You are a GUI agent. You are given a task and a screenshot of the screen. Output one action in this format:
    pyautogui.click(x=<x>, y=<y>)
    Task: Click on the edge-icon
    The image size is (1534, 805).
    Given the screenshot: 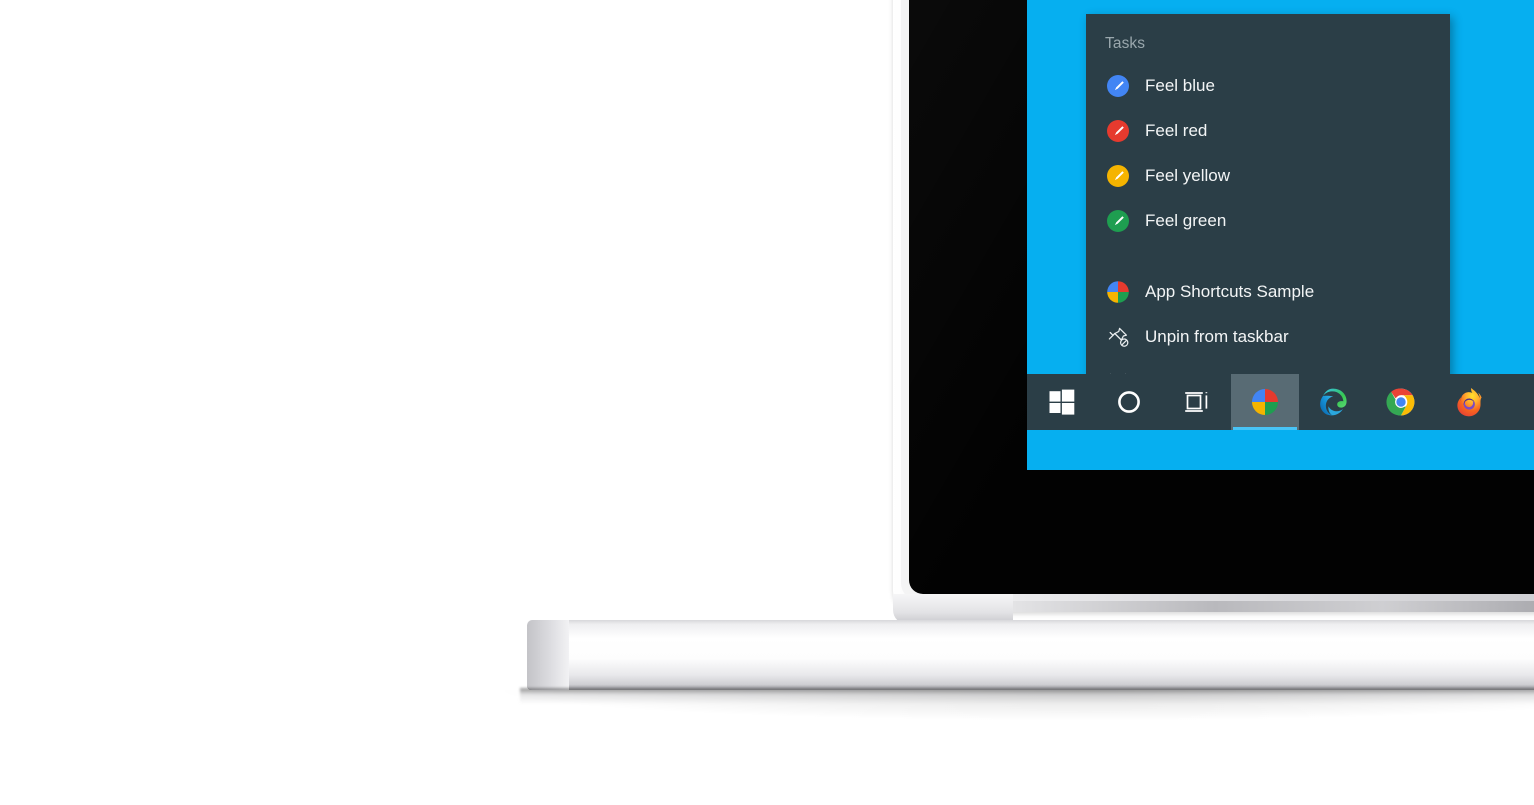 What is the action you would take?
    pyautogui.click(x=1333, y=402)
    